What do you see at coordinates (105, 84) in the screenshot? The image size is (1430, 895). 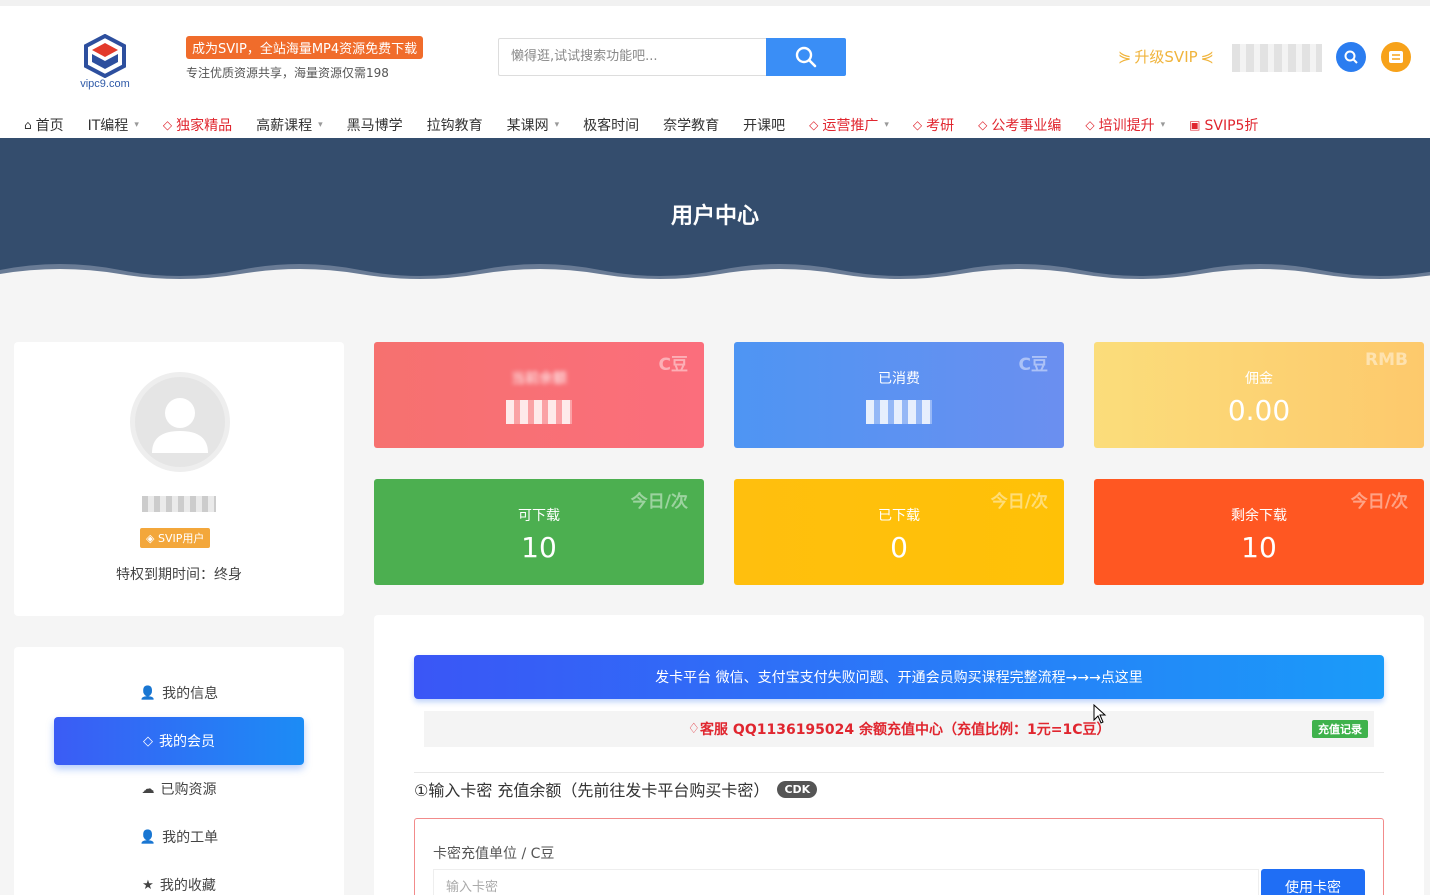 I see `logo-text: vipc9.com` at bounding box center [105, 84].